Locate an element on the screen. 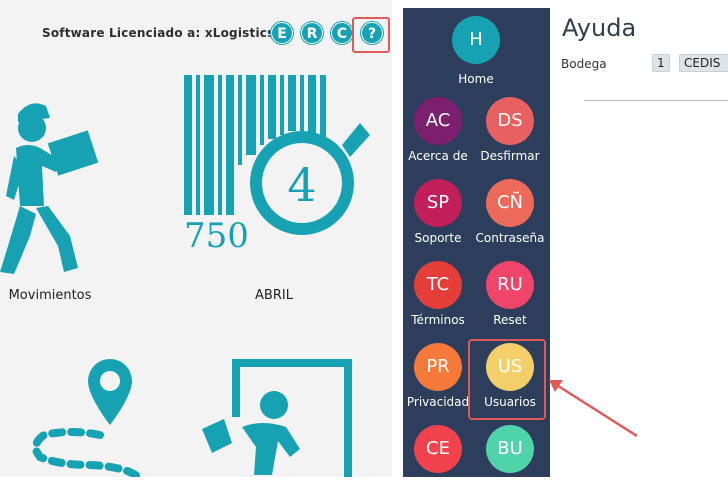  ce-avatar: CE is located at coordinates (438, 449).